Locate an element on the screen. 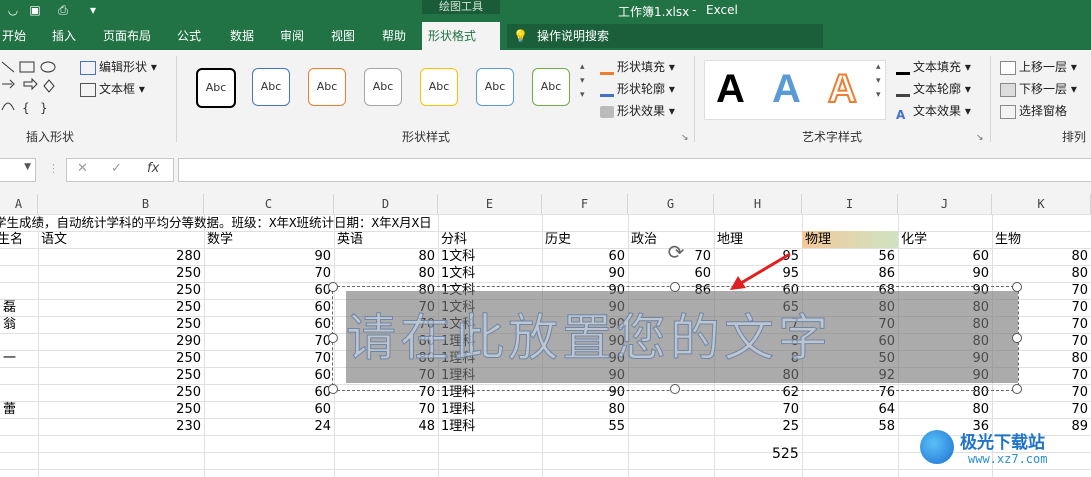 The image size is (1091, 477). cancel-icon: ✕ is located at coordinates (82, 168).